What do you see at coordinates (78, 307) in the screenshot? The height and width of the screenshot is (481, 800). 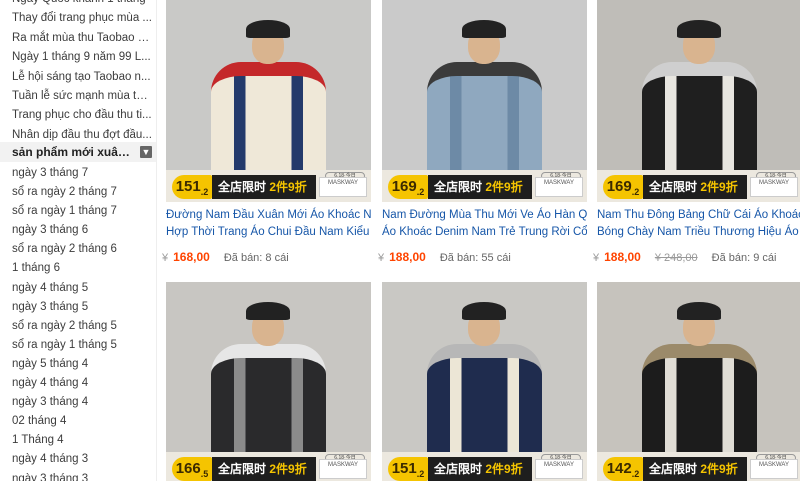 I see `sidebar-date-item: ngày 3 tháng 5` at bounding box center [78, 307].